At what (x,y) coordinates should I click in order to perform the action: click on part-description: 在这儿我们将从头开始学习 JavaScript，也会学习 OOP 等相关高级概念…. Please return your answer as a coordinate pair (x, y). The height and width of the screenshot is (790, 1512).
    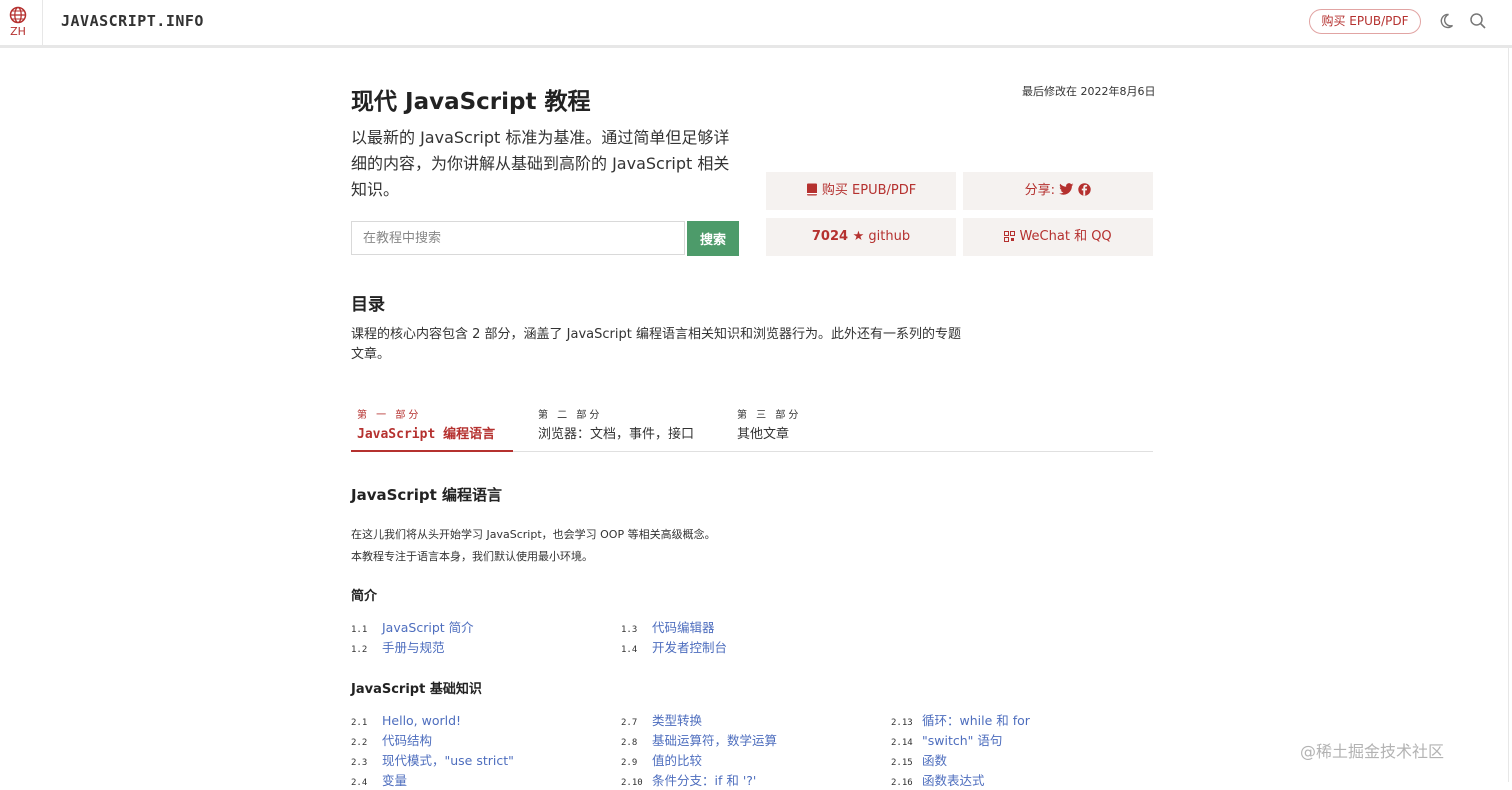
    Looking at the image, I should click on (533, 546).